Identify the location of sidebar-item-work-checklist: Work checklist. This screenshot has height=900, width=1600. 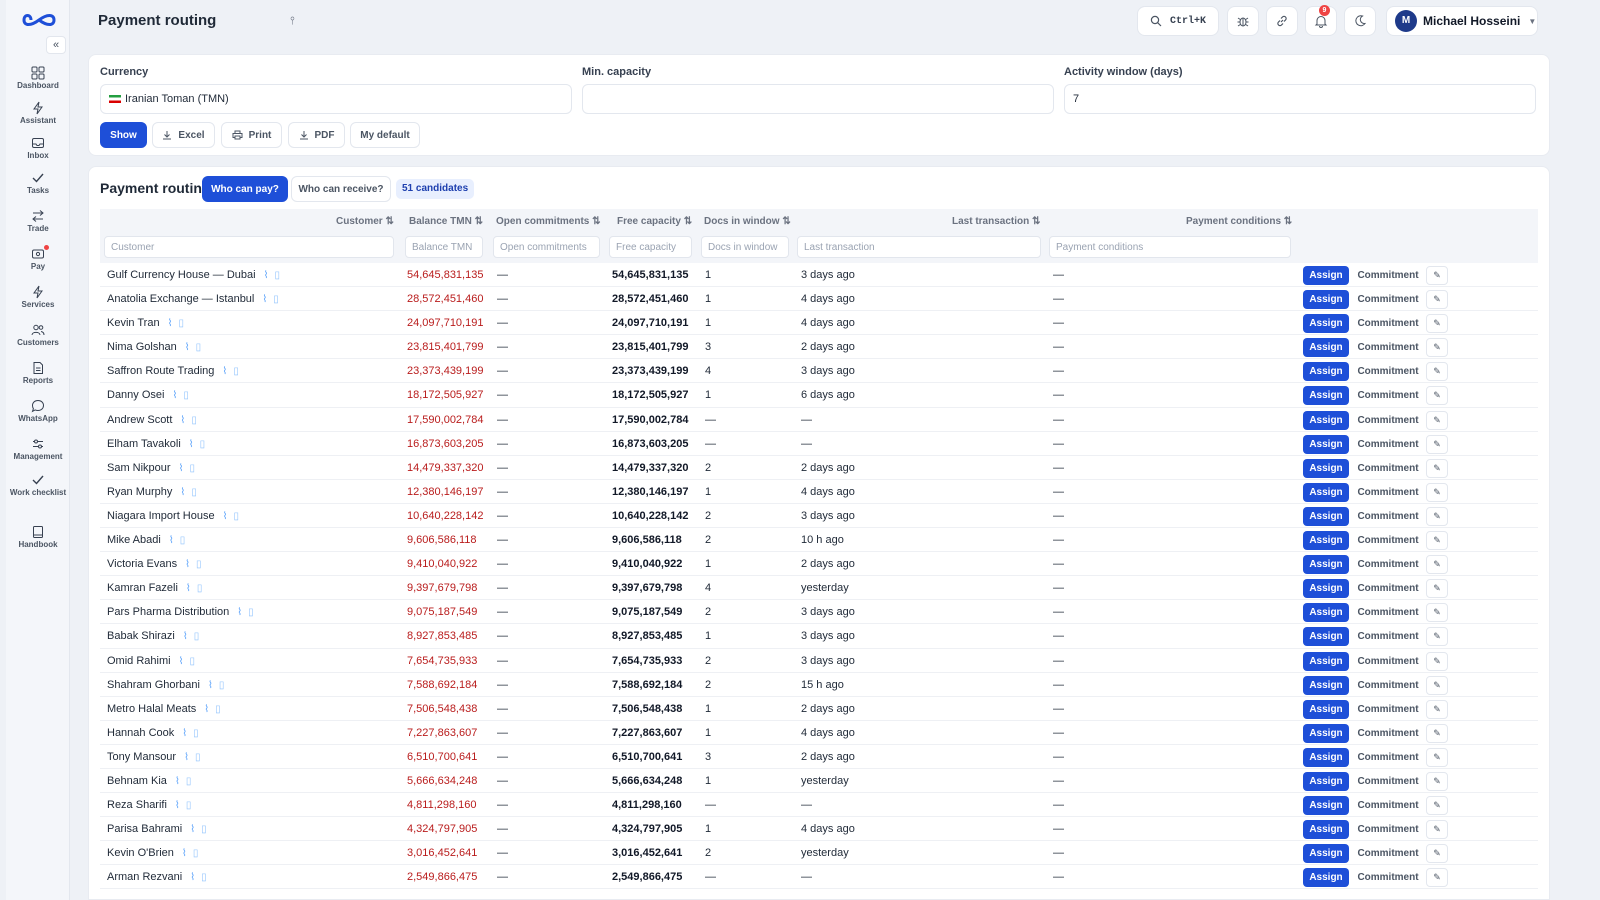
(38, 485).